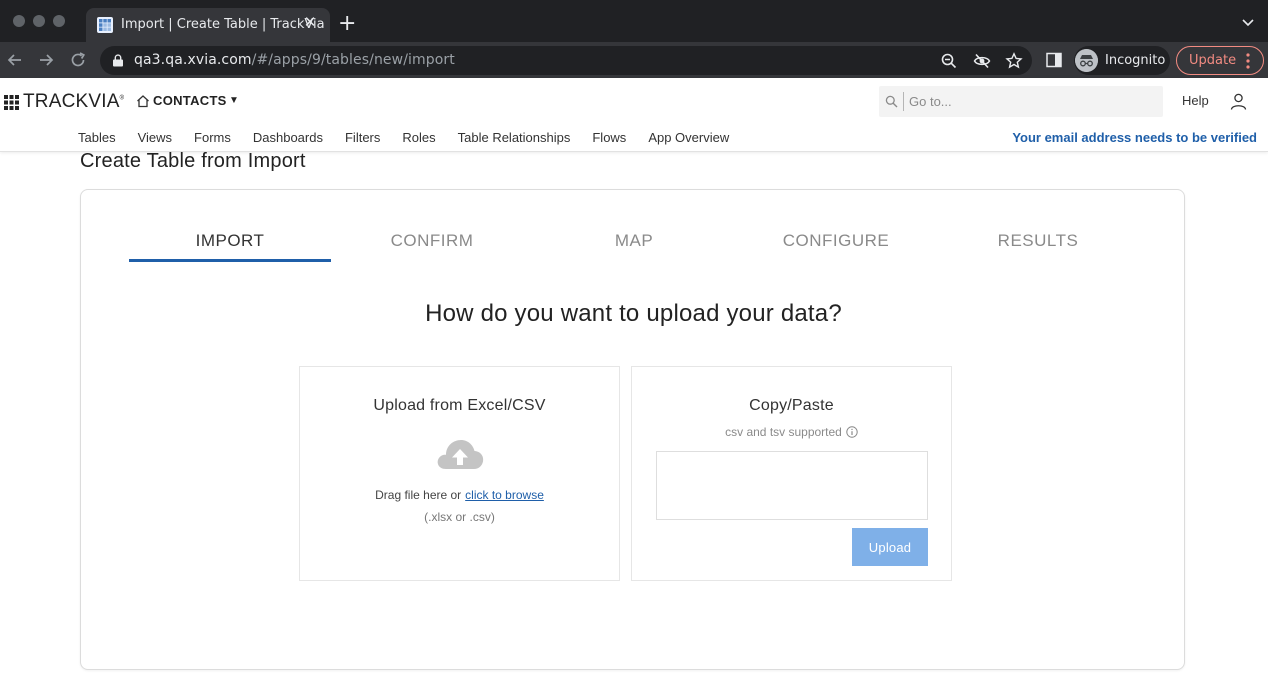 This screenshot has width=1268, height=694. What do you see at coordinates (903, 101) in the screenshot?
I see `search-divider` at bounding box center [903, 101].